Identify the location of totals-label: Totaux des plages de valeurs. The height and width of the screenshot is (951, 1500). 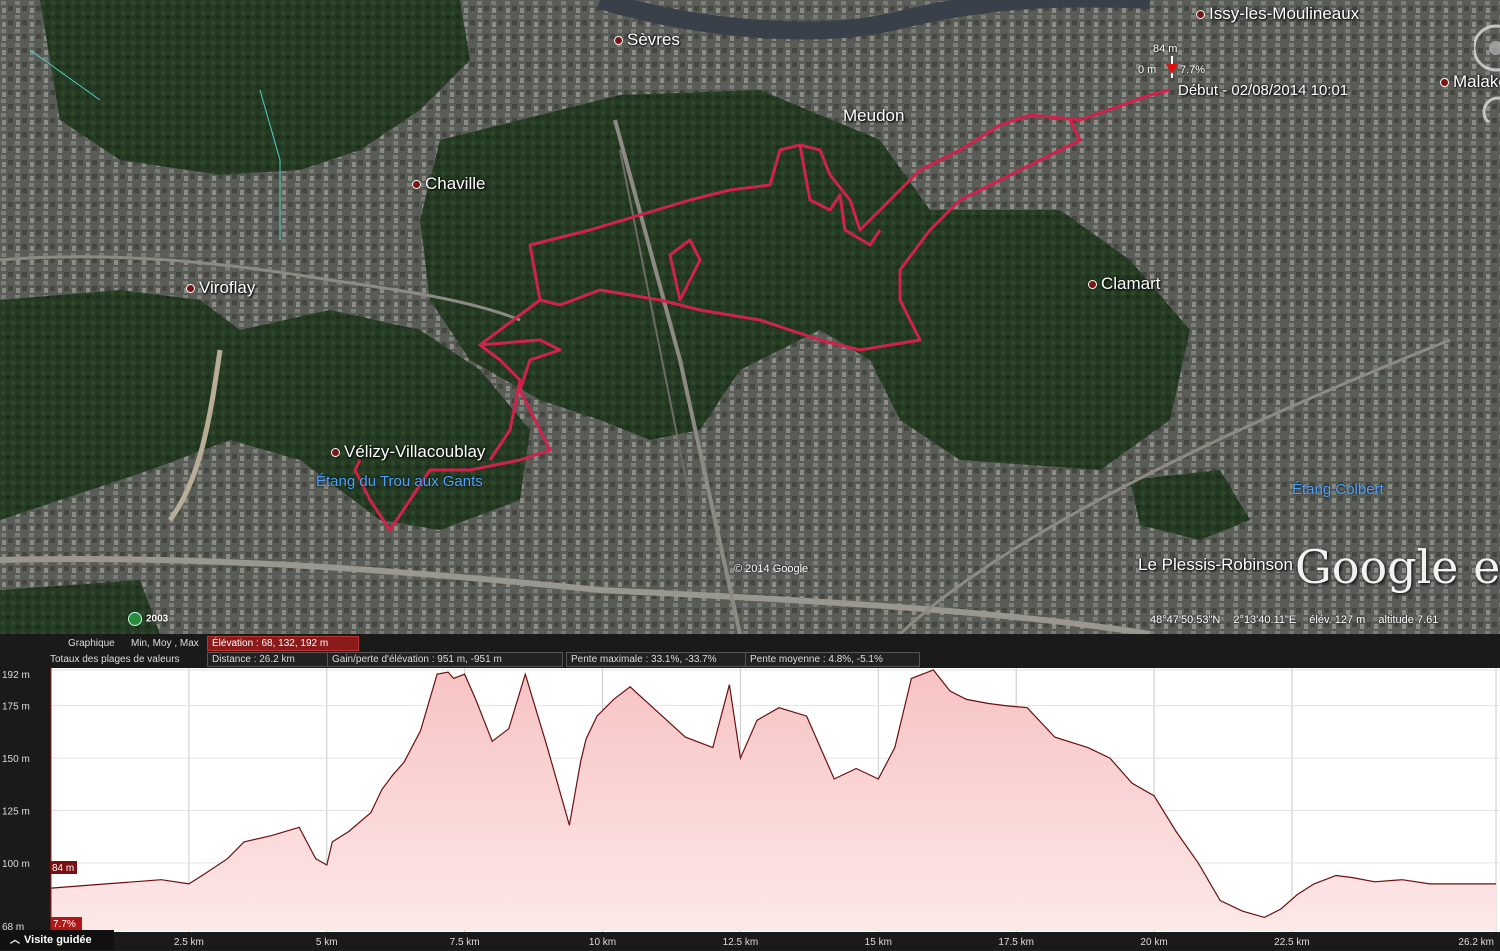
(115, 659).